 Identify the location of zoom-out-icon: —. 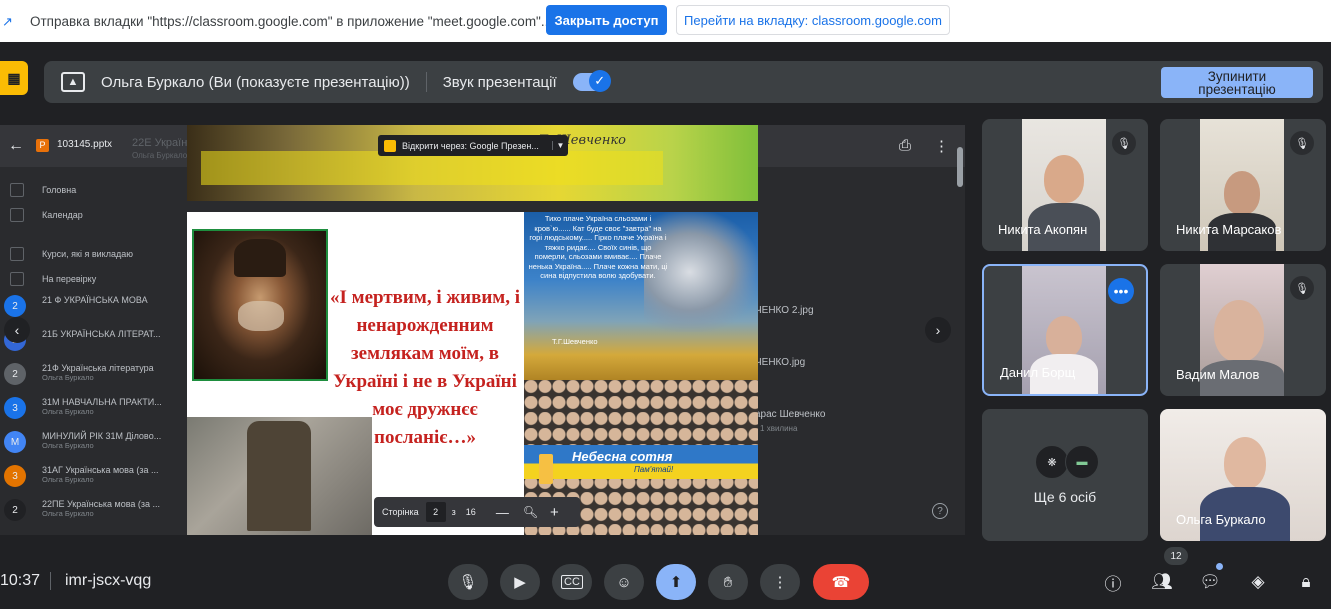
(502, 512).